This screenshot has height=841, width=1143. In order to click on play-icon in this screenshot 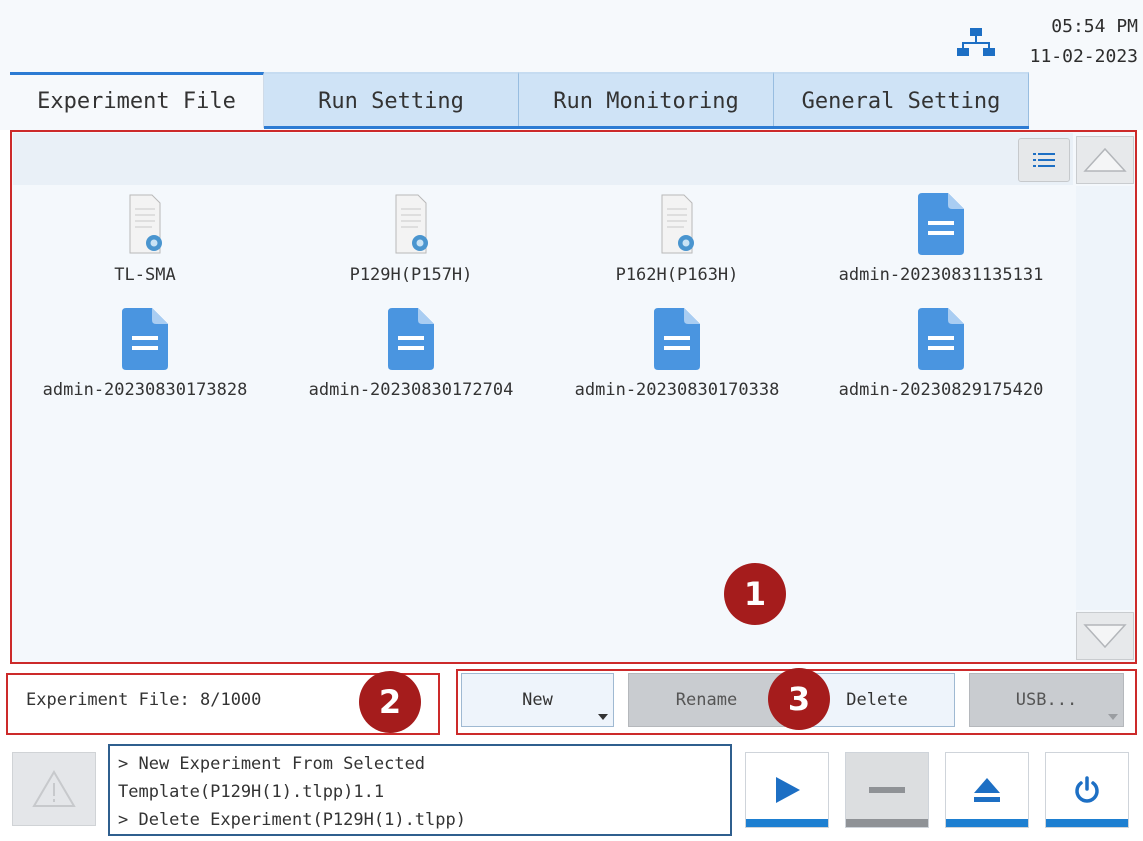, I will do `click(788, 790)`.